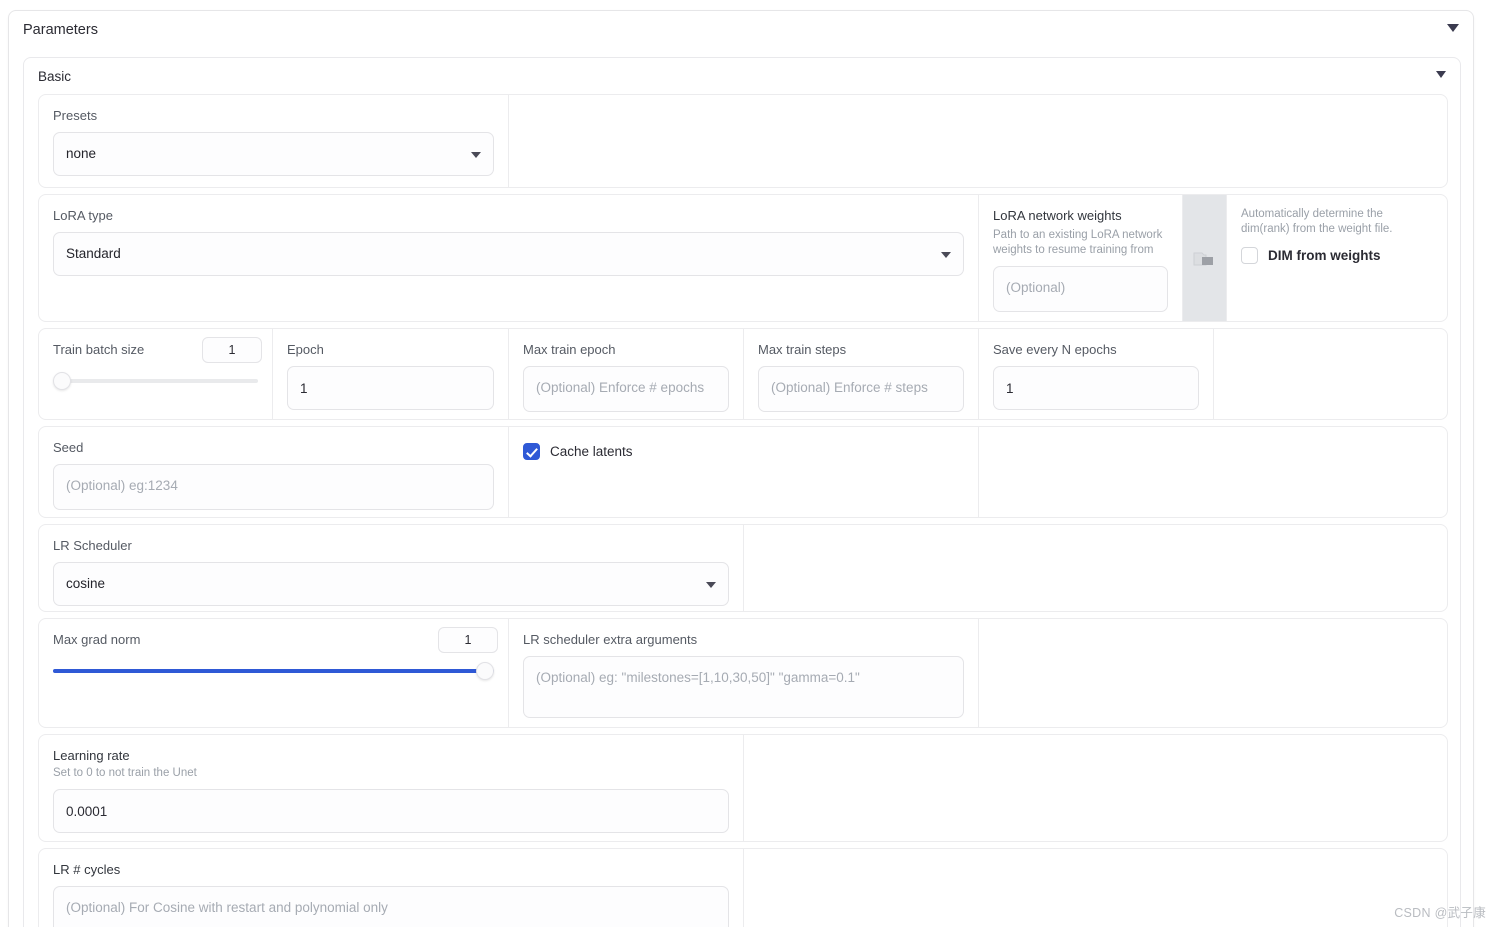  I want to click on max-grad-norm-label: Max grad norm, so click(97, 639).